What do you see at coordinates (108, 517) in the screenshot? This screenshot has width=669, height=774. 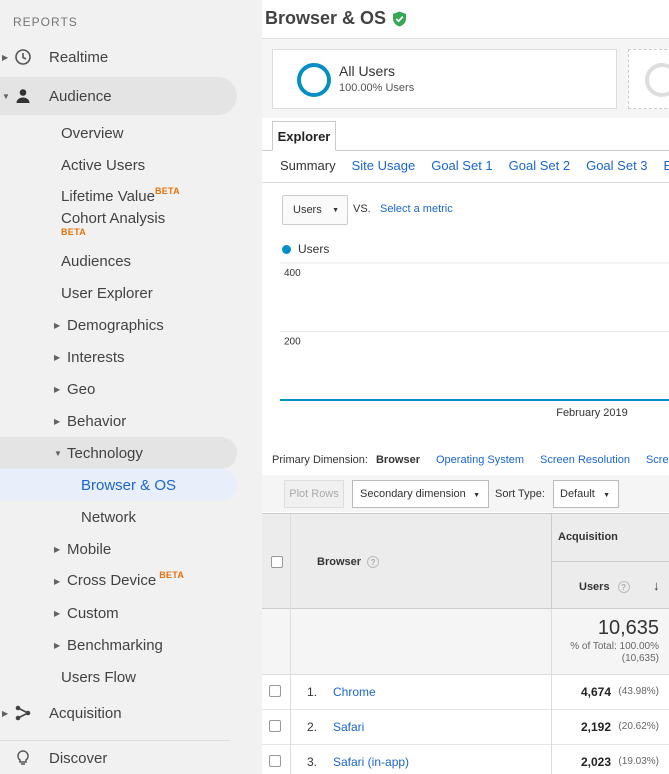 I see `sidebar-item-network: Network` at bounding box center [108, 517].